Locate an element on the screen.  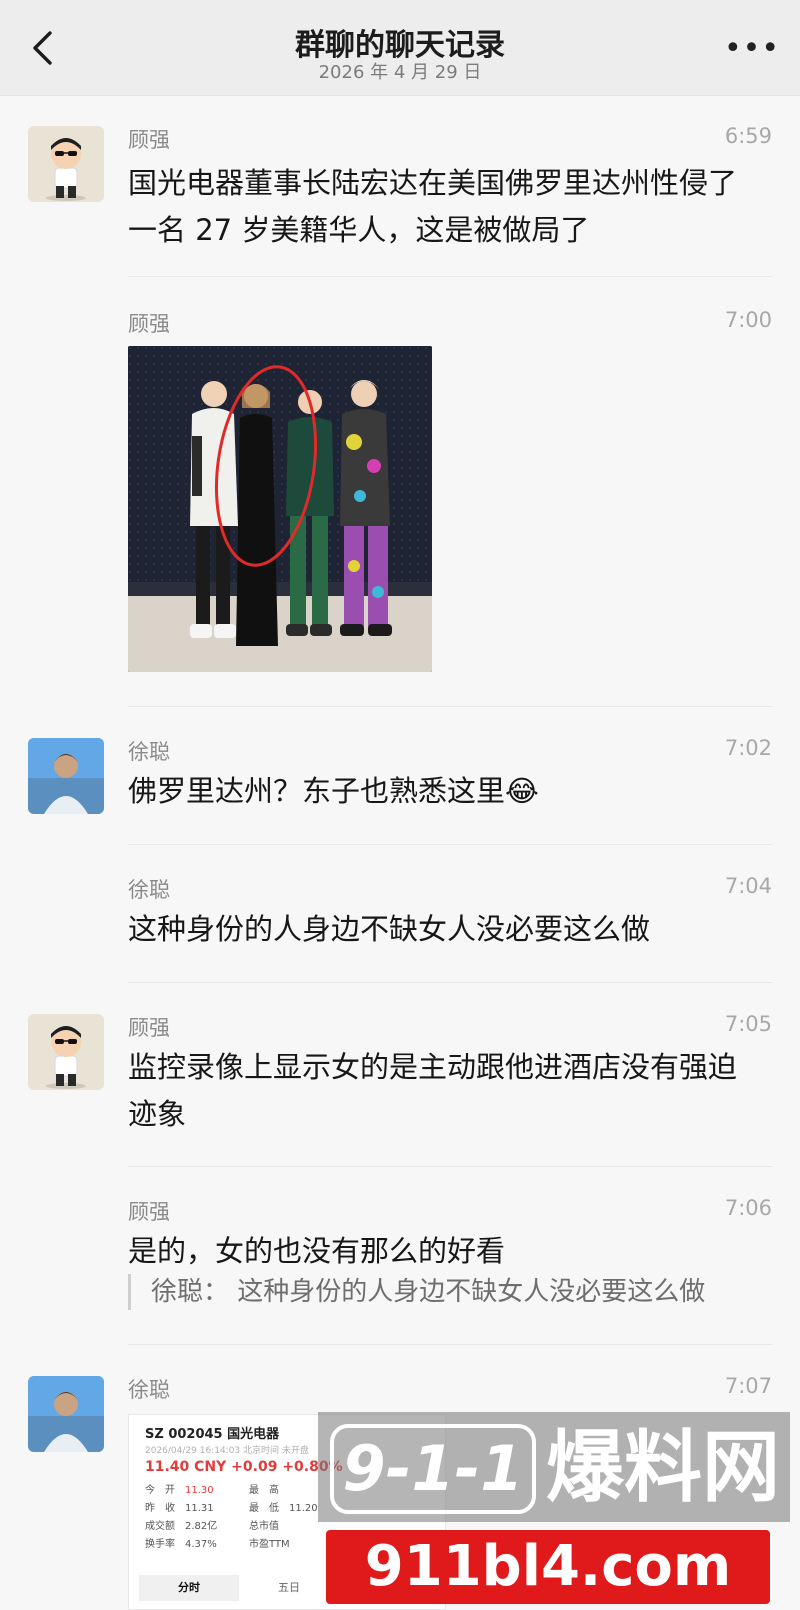
ellipsis-icon: ••• is located at coordinates (752, 48).